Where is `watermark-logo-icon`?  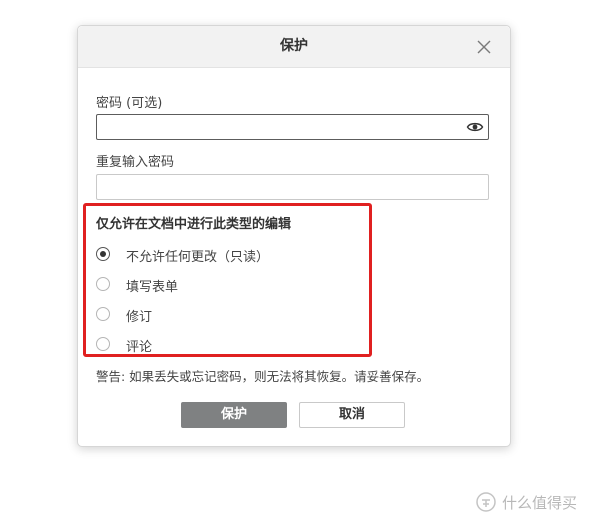
watermark-logo-icon is located at coordinates (486, 502).